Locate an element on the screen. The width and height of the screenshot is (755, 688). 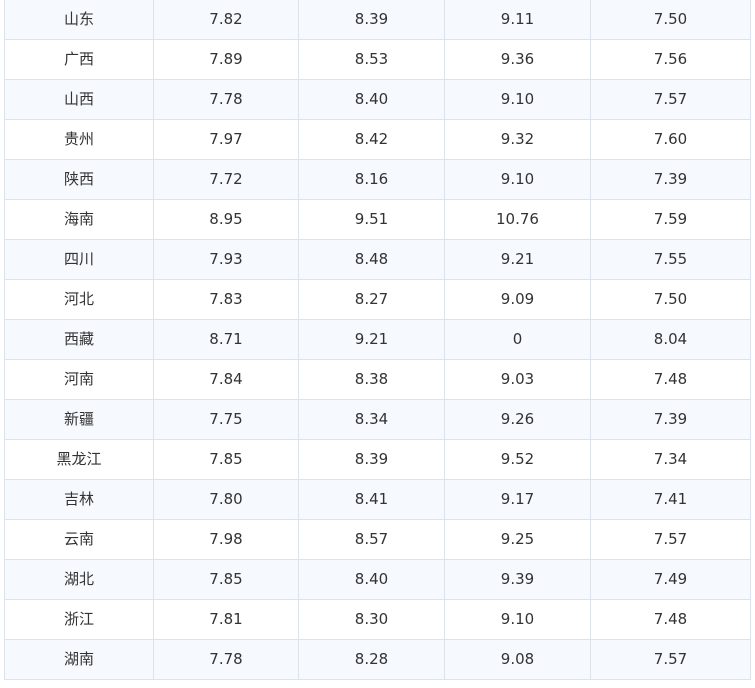
value-cell-1: 7.75 is located at coordinates (226, 419).